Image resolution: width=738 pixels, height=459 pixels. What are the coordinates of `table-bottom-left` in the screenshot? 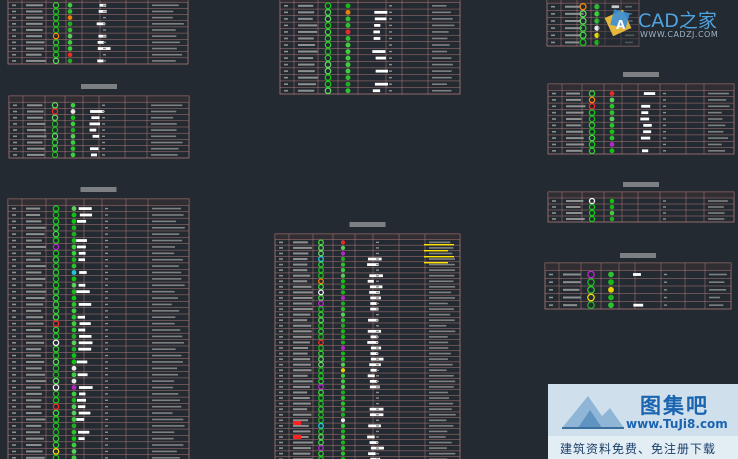 It's located at (98, 323).